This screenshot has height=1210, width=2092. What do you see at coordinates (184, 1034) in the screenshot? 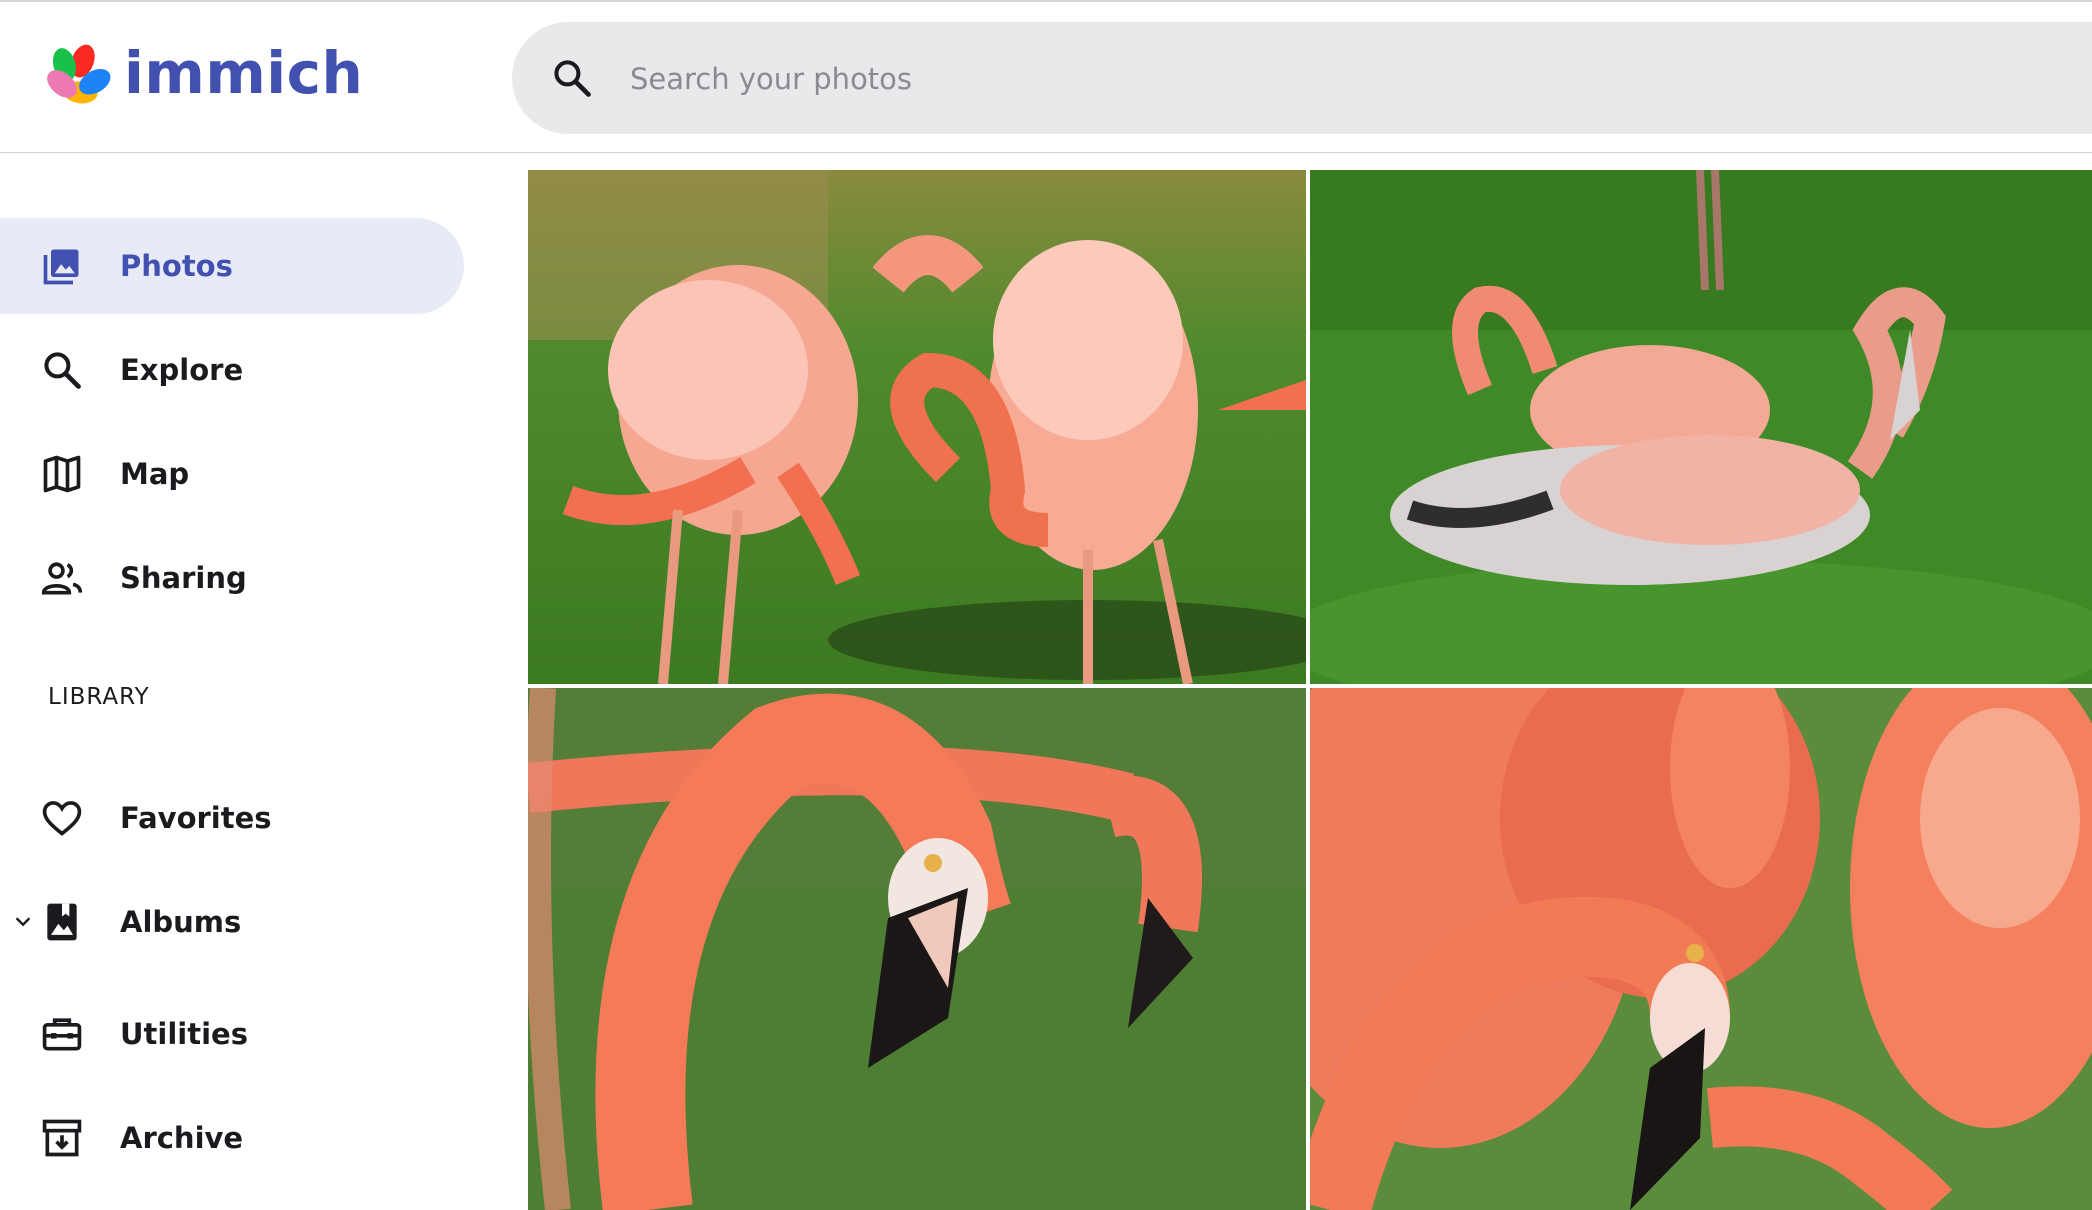
I see `sidebar-item-label: Utilities` at bounding box center [184, 1034].